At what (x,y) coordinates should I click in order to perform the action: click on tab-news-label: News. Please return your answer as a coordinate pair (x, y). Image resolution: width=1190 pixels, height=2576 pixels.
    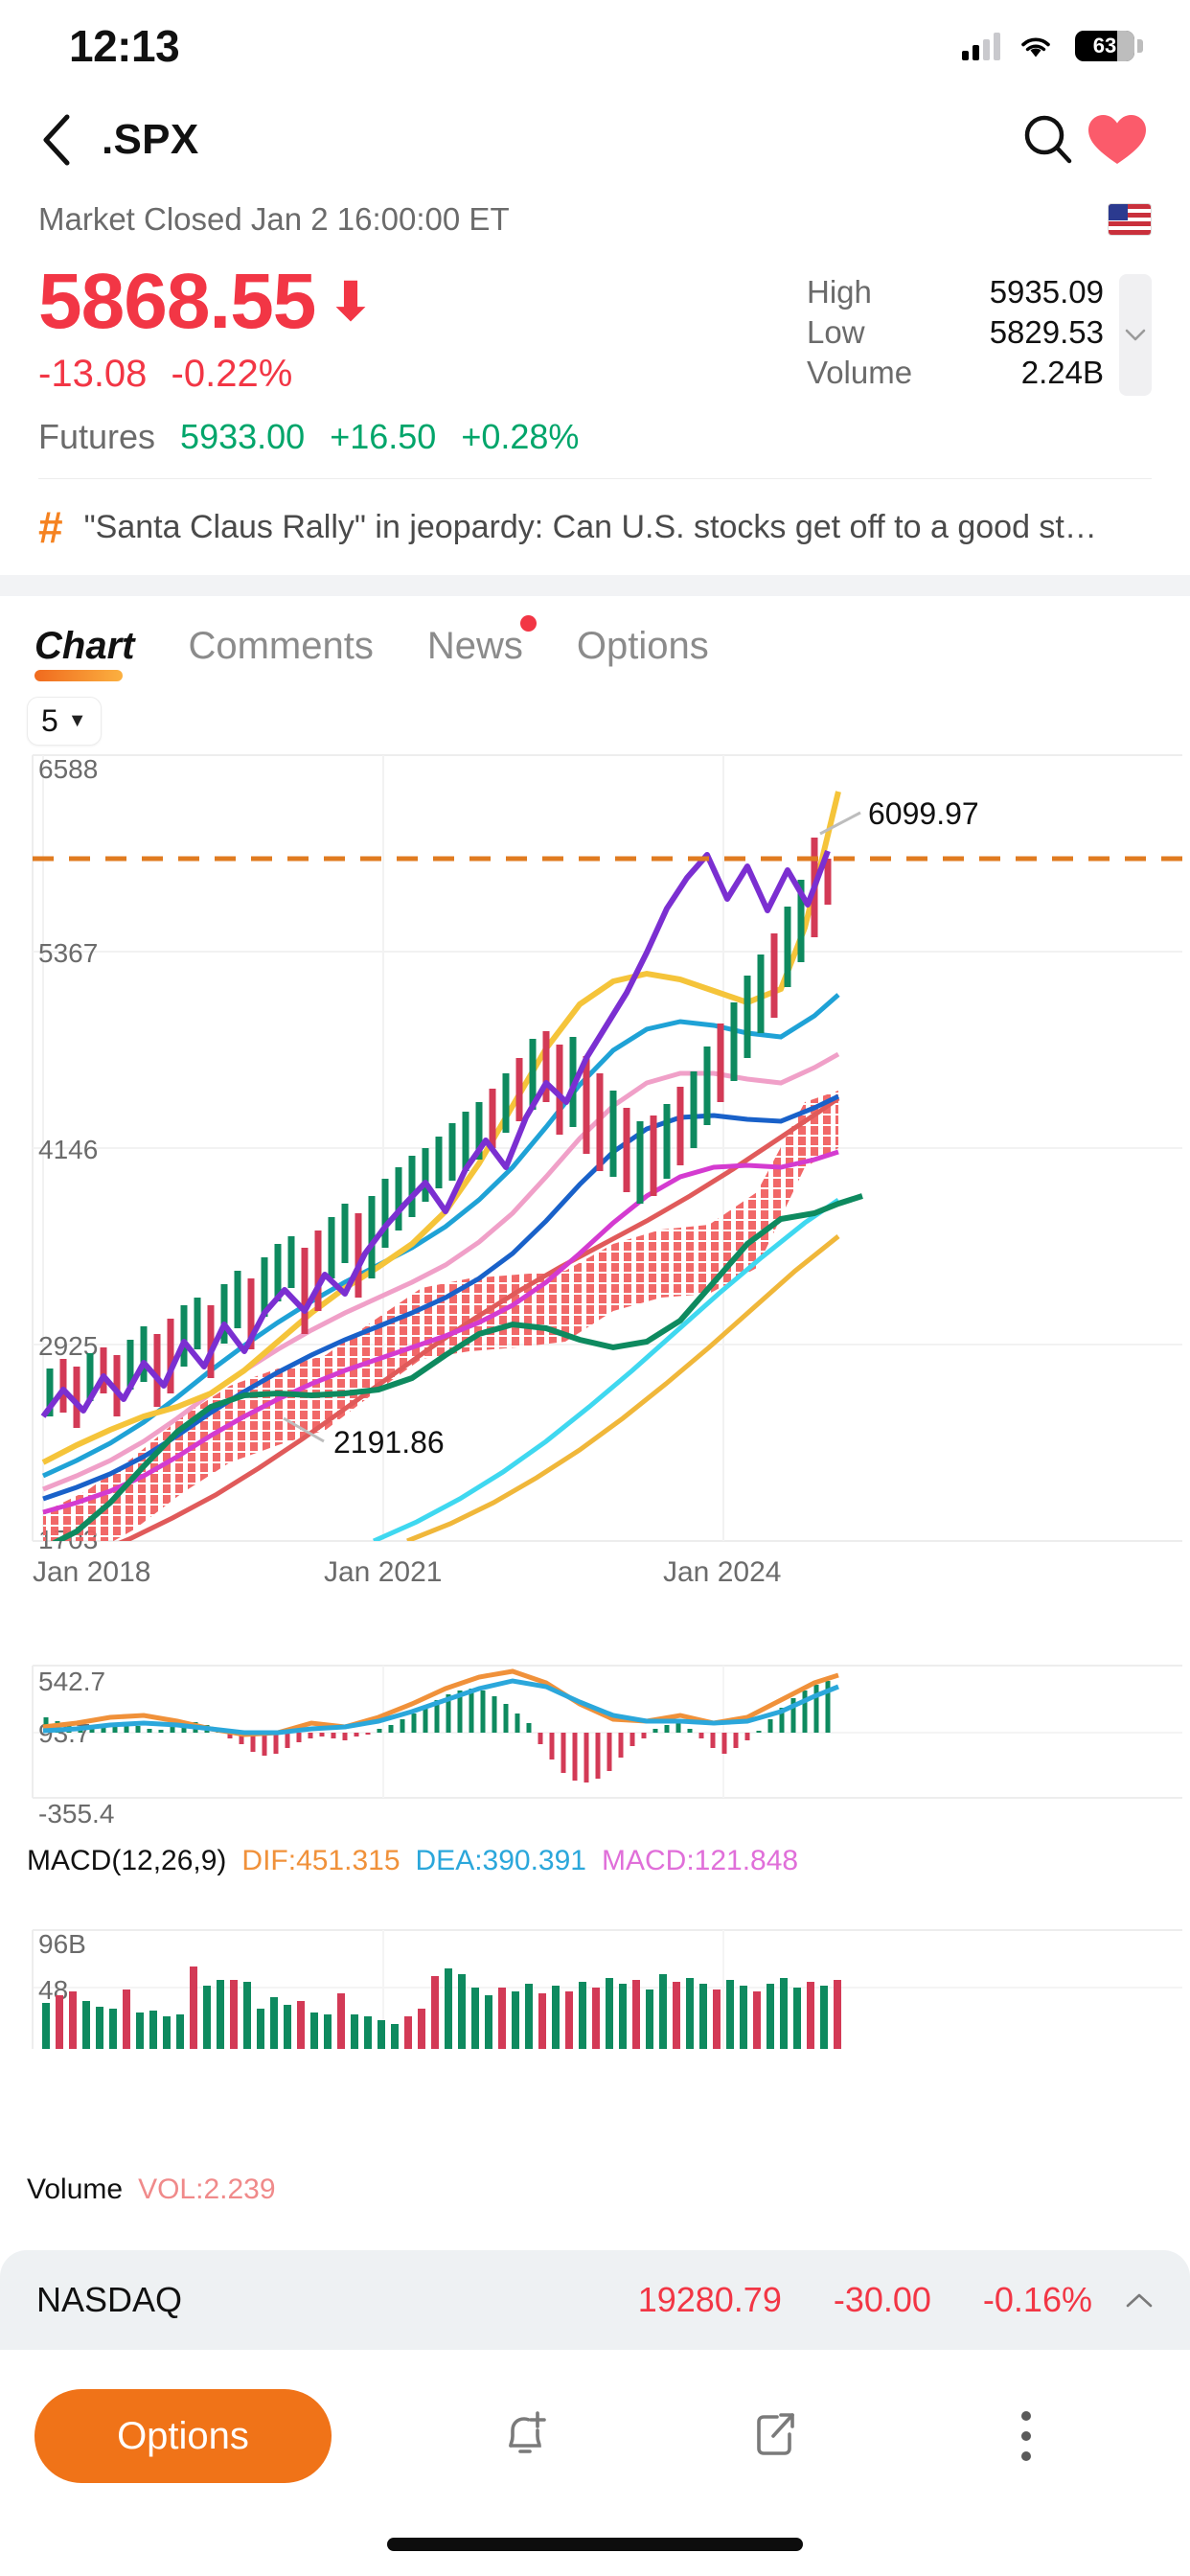
    Looking at the image, I should click on (475, 646).